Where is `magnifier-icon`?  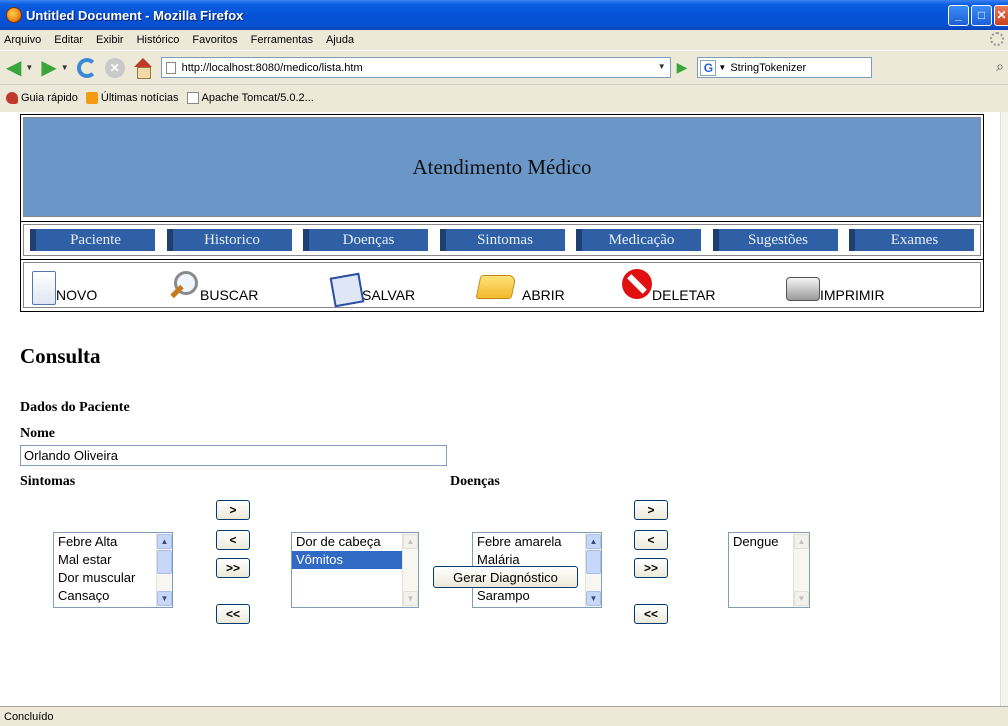
magnifier-icon is located at coordinates (183, 287).